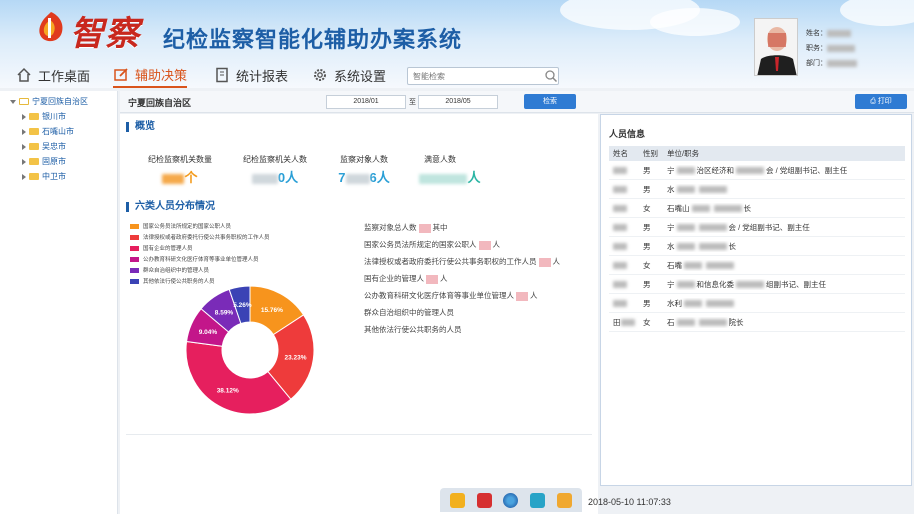 The height and width of the screenshot is (514, 914). I want to click on table-row: 田 女 石 院长, so click(757, 322).